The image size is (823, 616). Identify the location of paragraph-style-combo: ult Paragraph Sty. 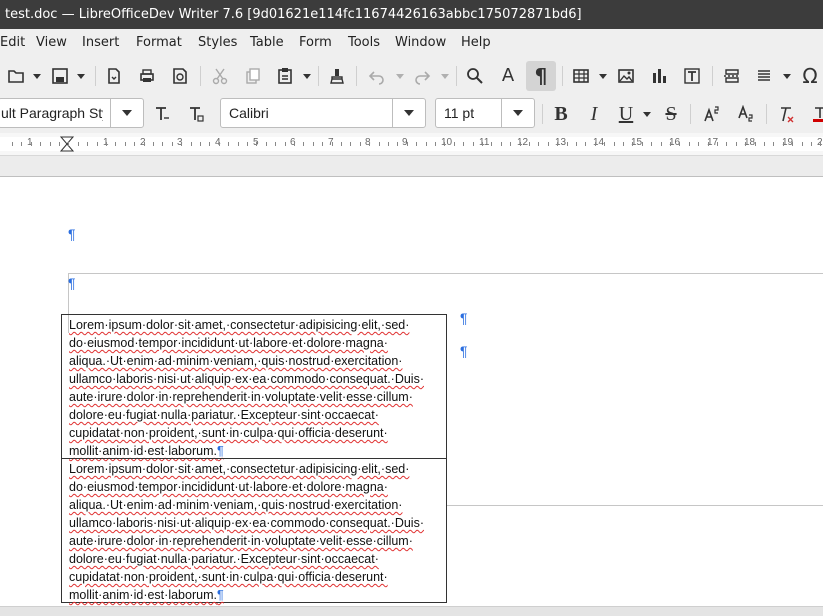
(72, 113).